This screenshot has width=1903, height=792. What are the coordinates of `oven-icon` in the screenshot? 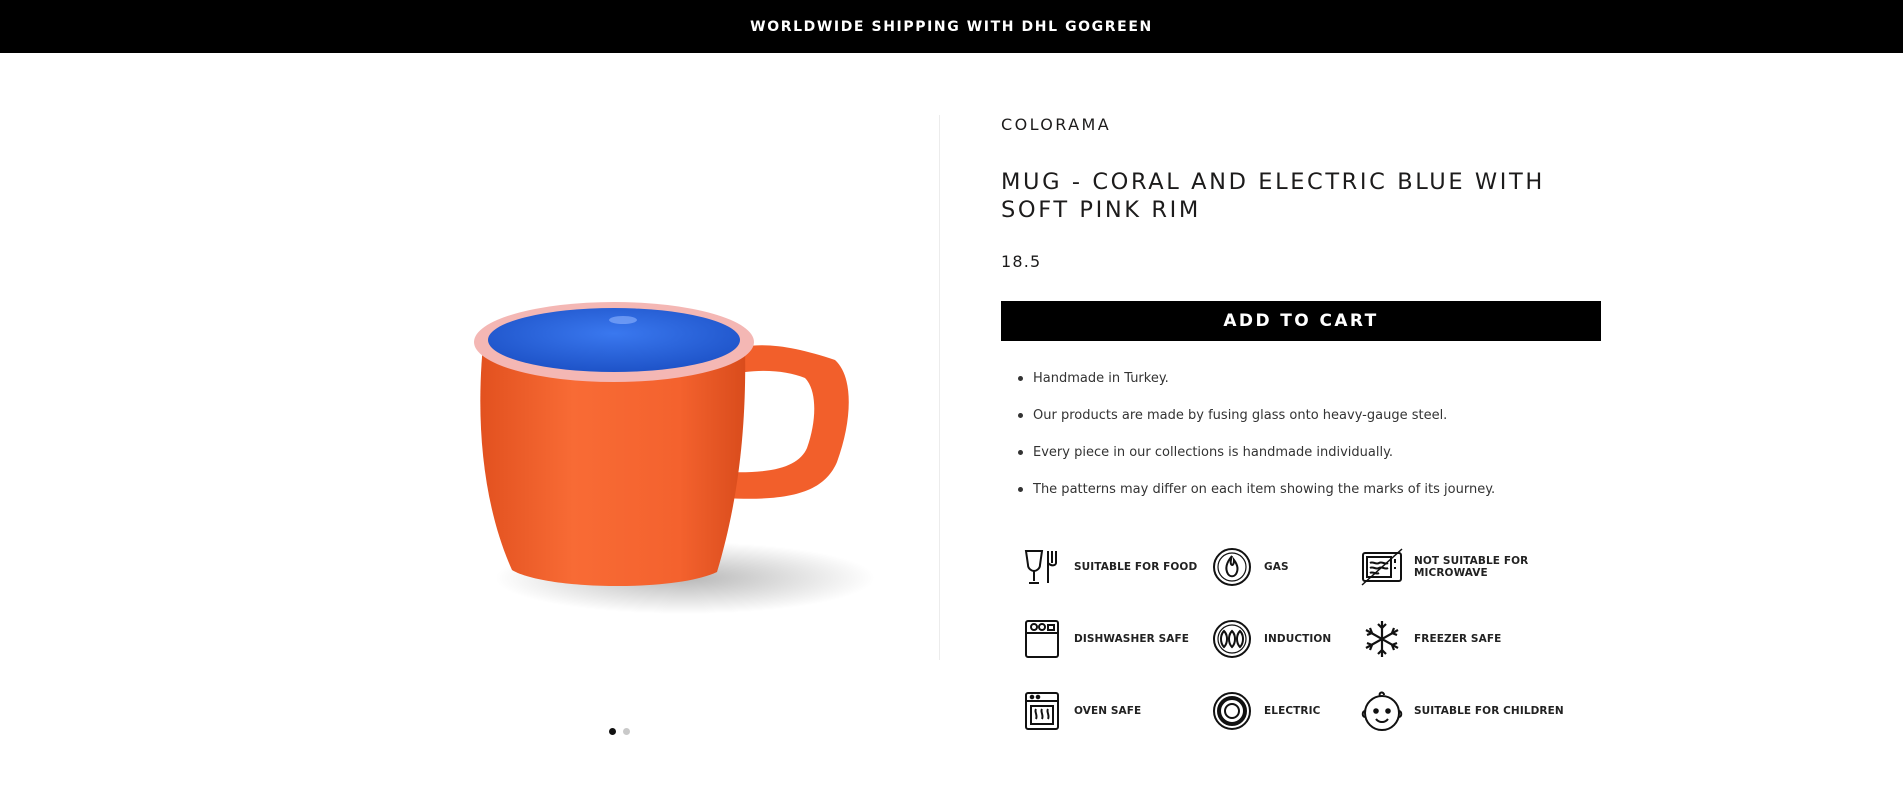 It's located at (1042, 711).